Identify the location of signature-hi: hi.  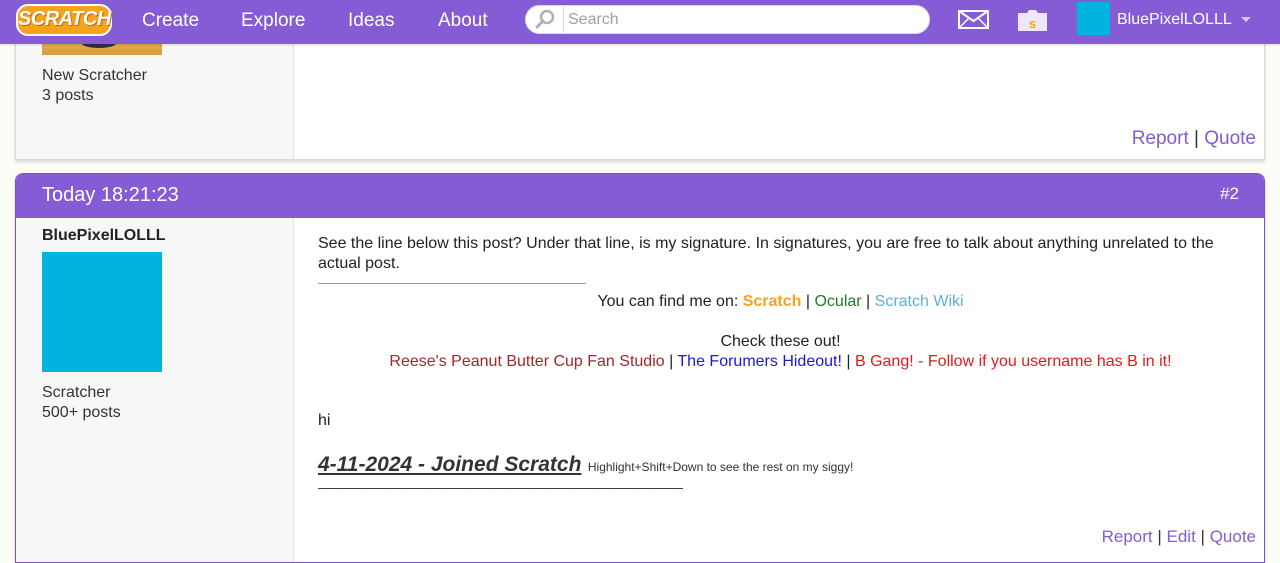
(324, 420).